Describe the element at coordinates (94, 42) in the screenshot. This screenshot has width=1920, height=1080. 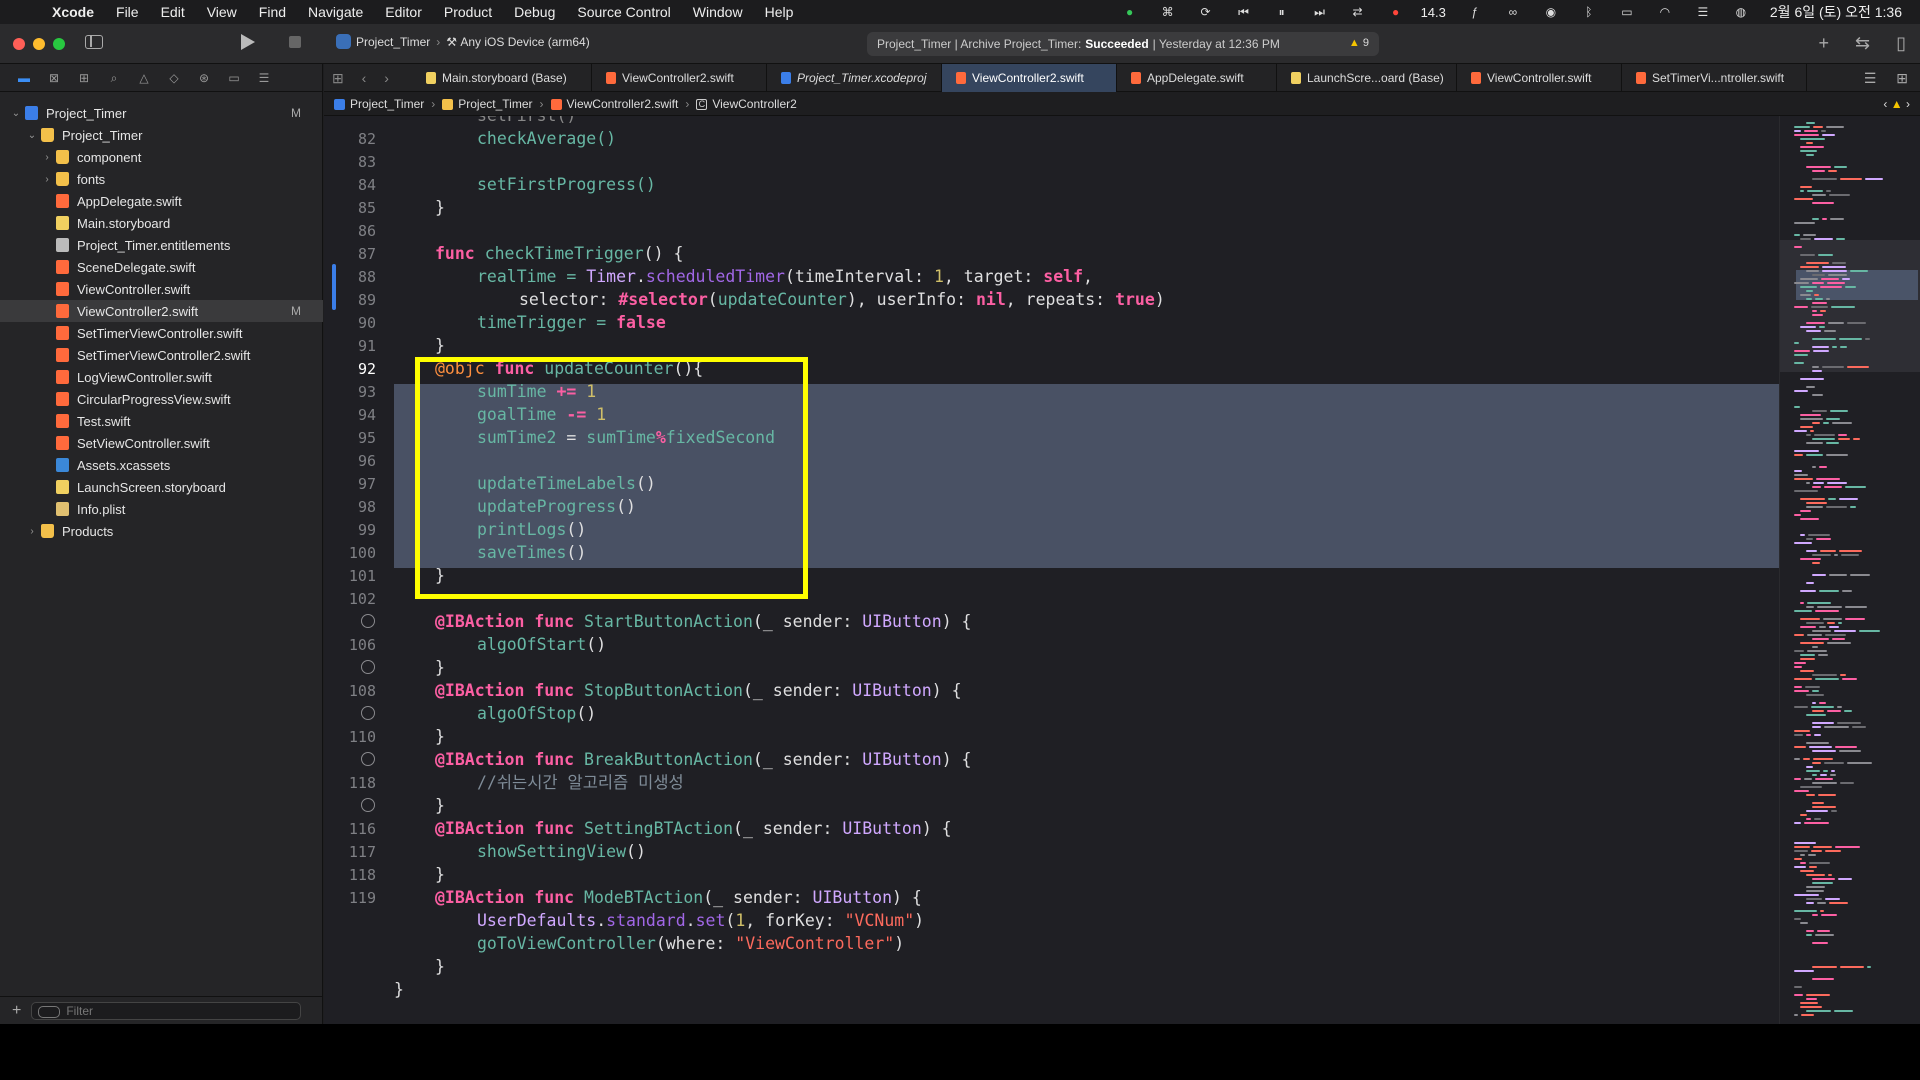
I see `navigator-toggle-icon` at that location.